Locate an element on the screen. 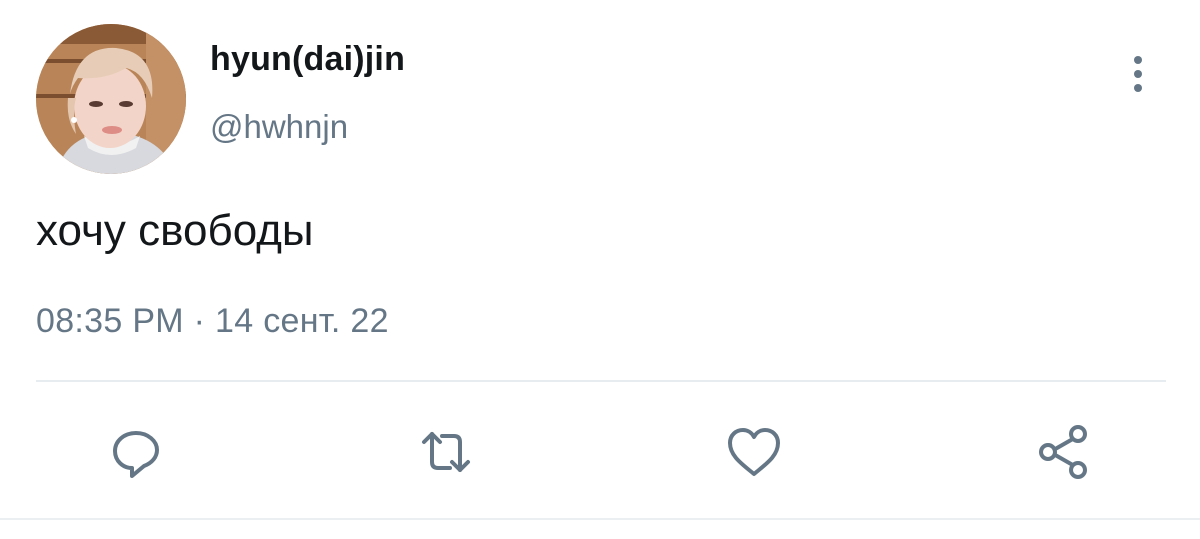 The image size is (1200, 539). more-options-icon is located at coordinates (1138, 60).